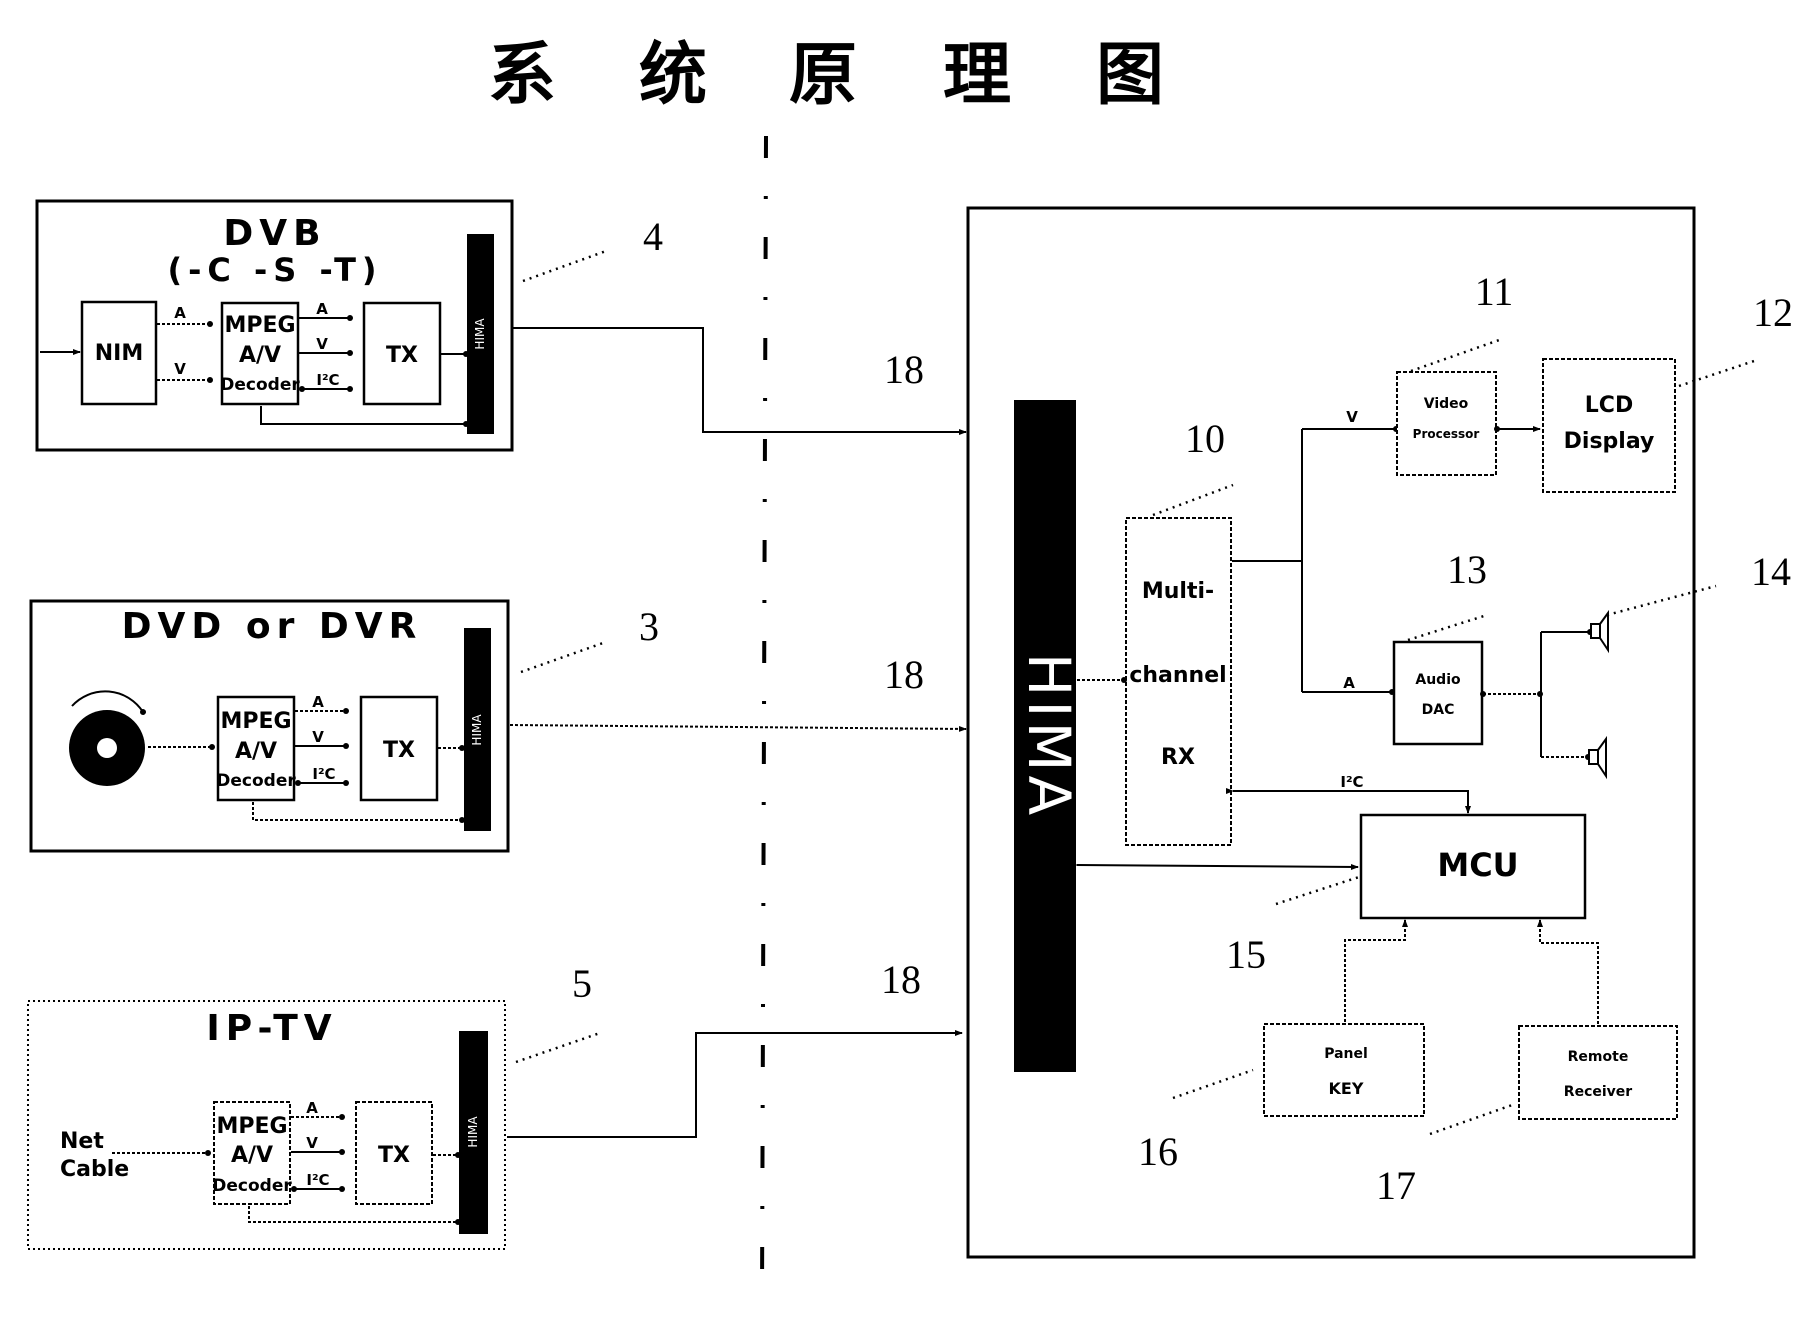 Image resolution: width=1811 pixels, height=1331 pixels. Describe the element at coordinates (312, 1143) in the screenshot. I see `iptv-out-v-label: V` at that location.